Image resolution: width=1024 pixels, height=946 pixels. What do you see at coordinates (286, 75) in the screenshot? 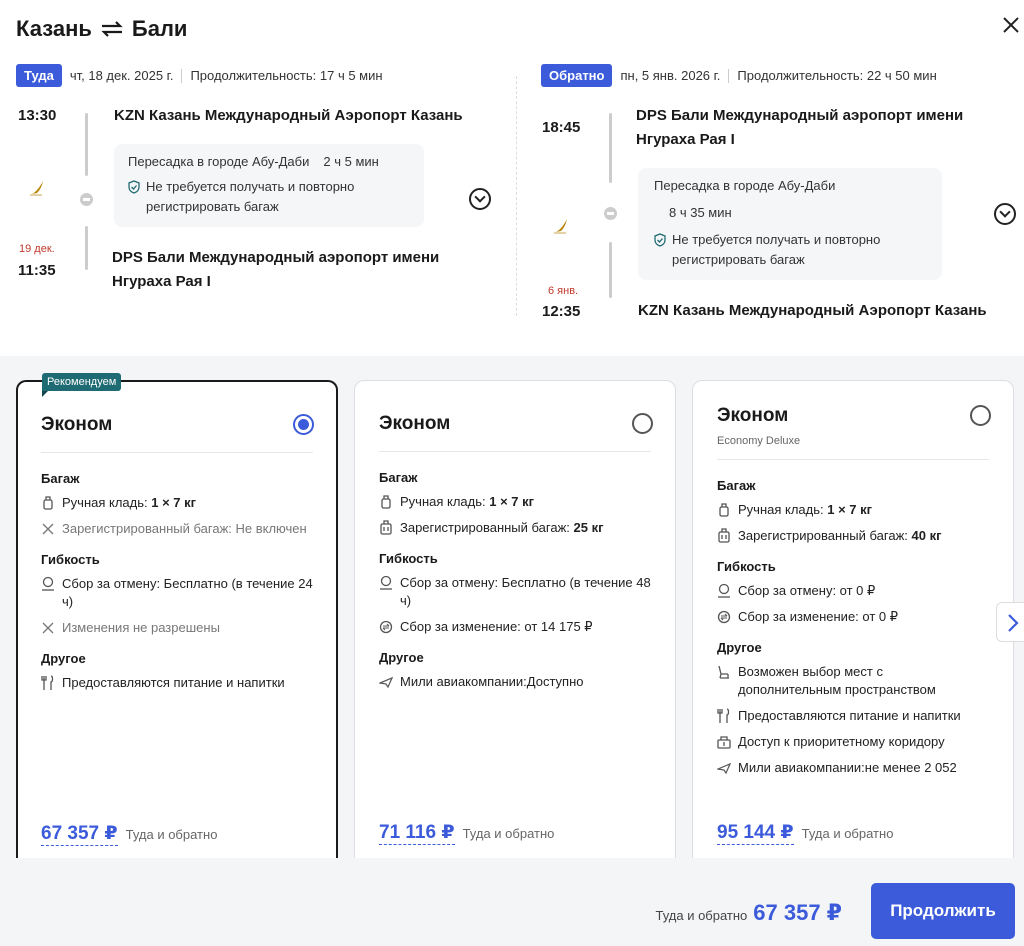
I see `outbound-duration: Продолжительность: 17 ч 5 мин` at bounding box center [286, 75].